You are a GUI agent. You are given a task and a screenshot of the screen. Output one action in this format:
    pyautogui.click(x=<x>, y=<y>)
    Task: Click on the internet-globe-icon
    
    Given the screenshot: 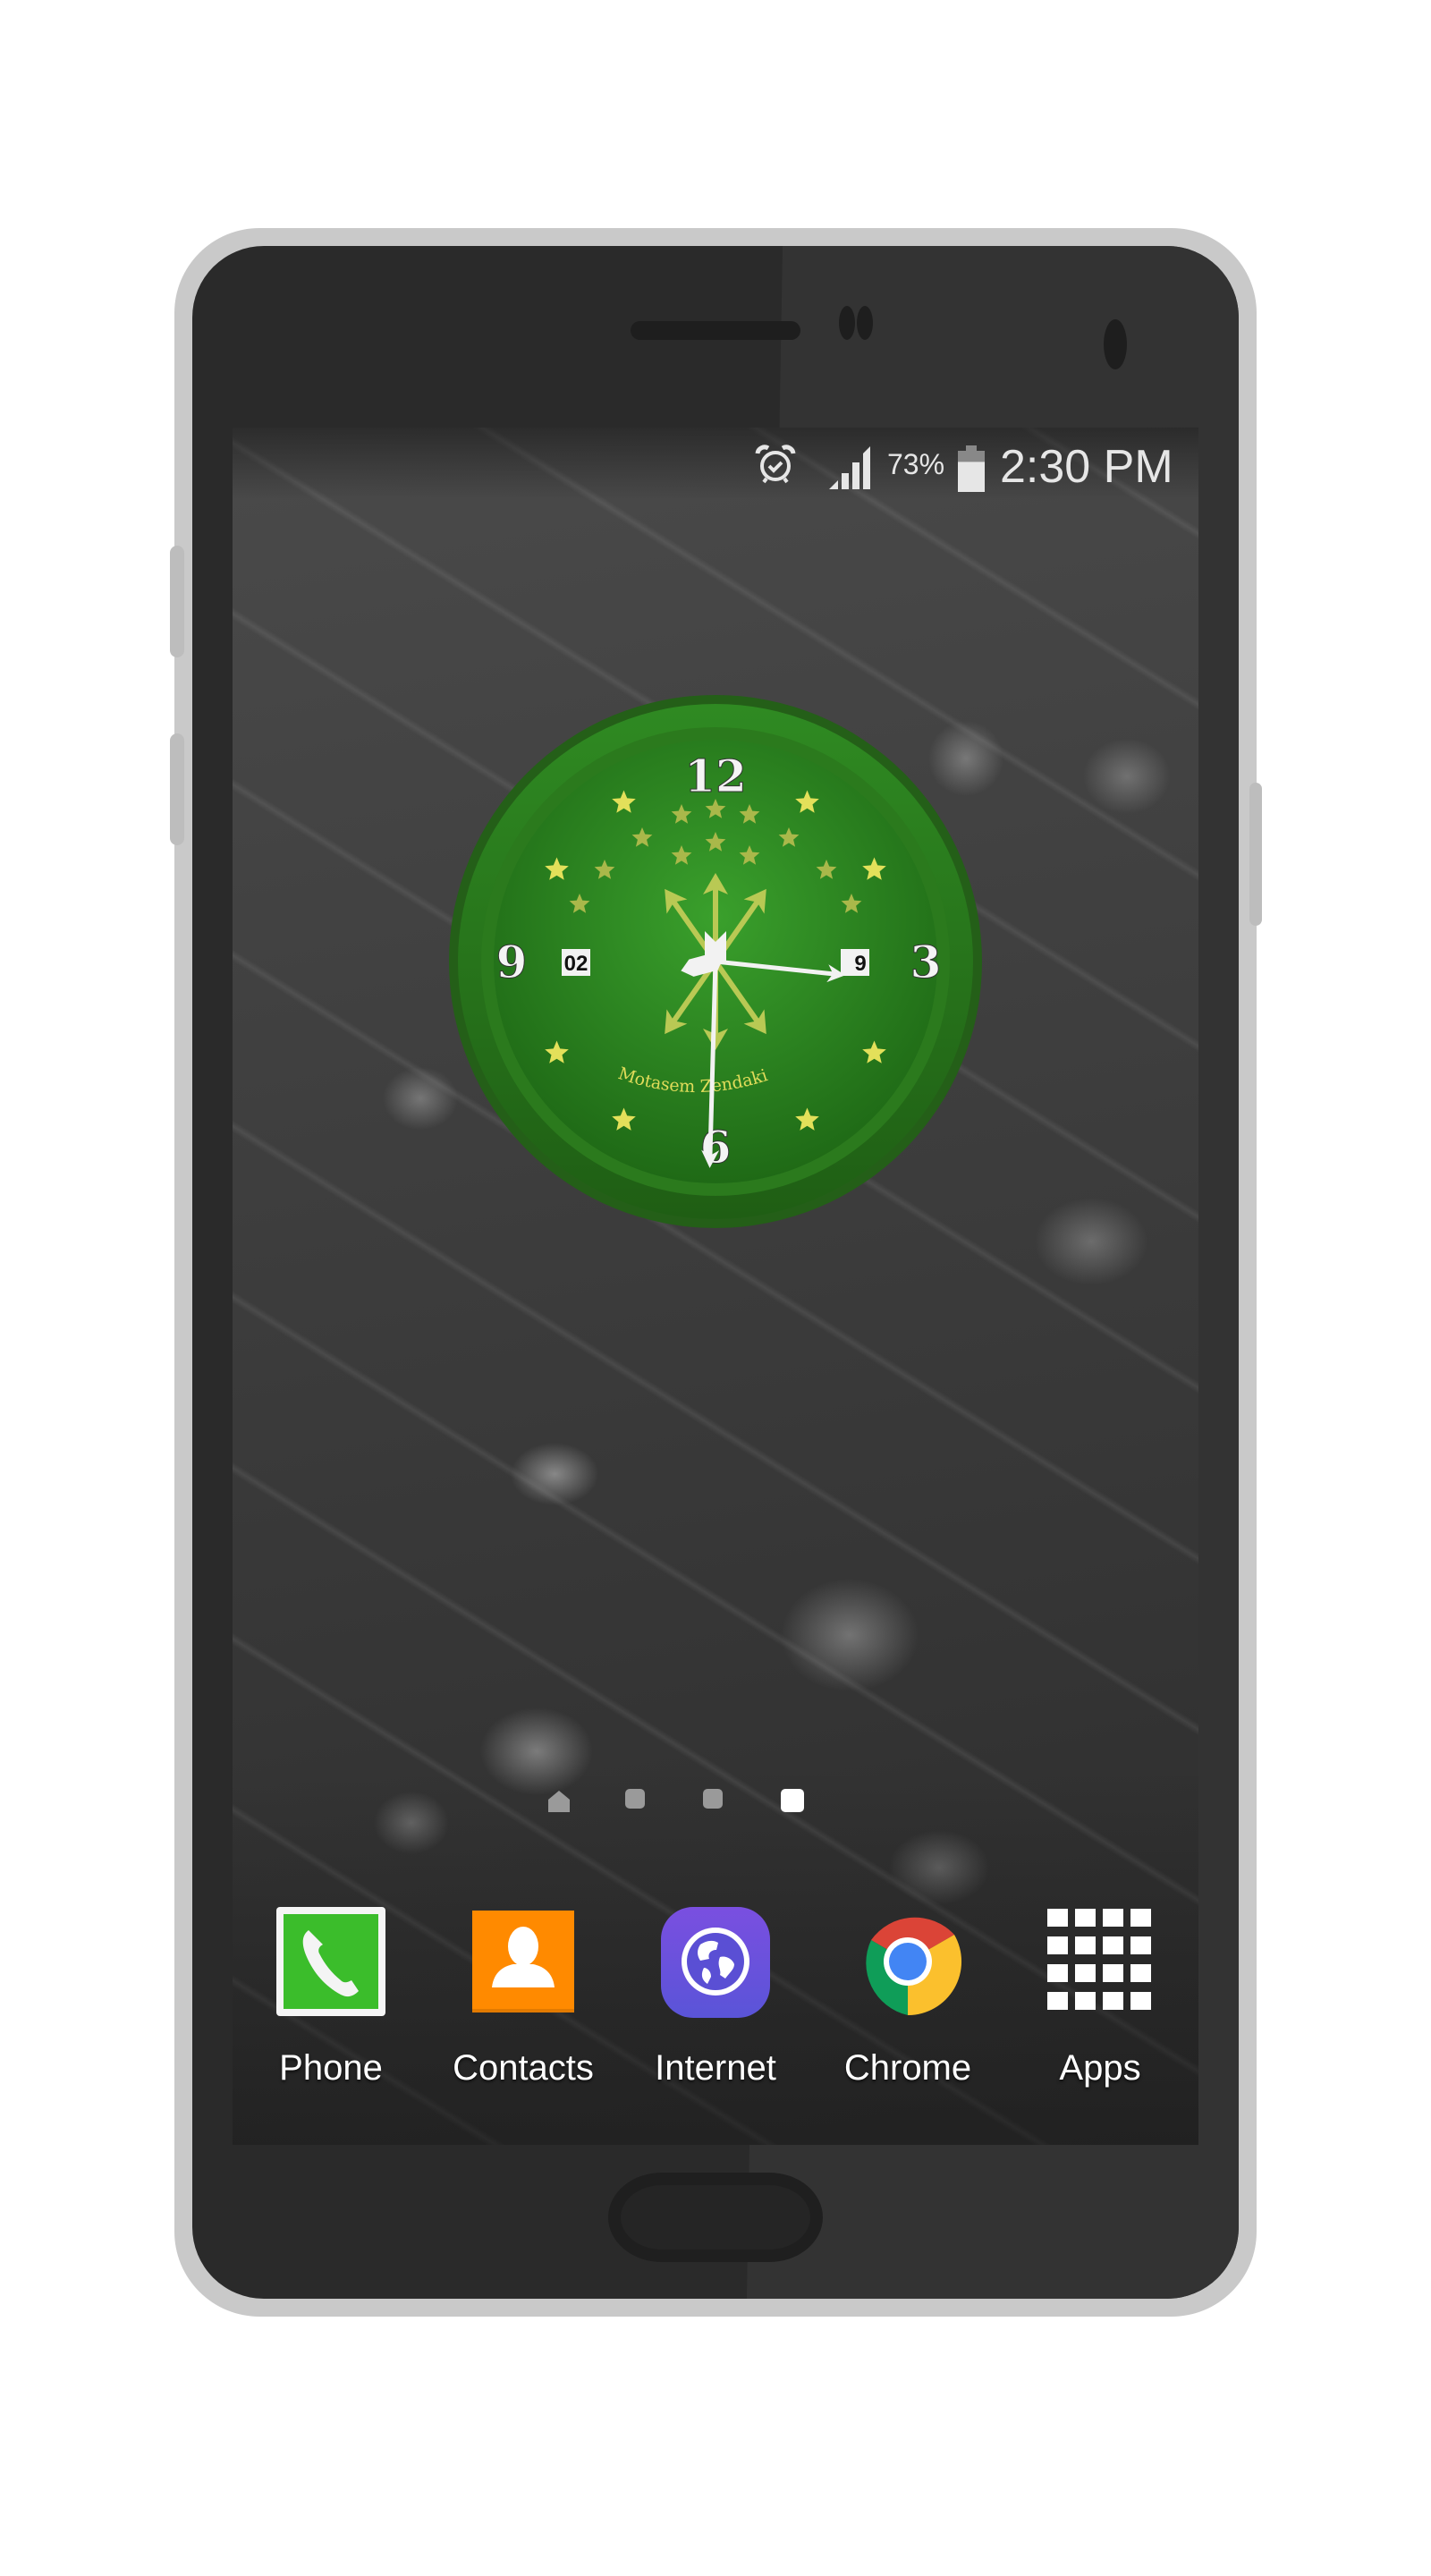 What is the action you would take?
    pyautogui.click(x=716, y=1962)
    